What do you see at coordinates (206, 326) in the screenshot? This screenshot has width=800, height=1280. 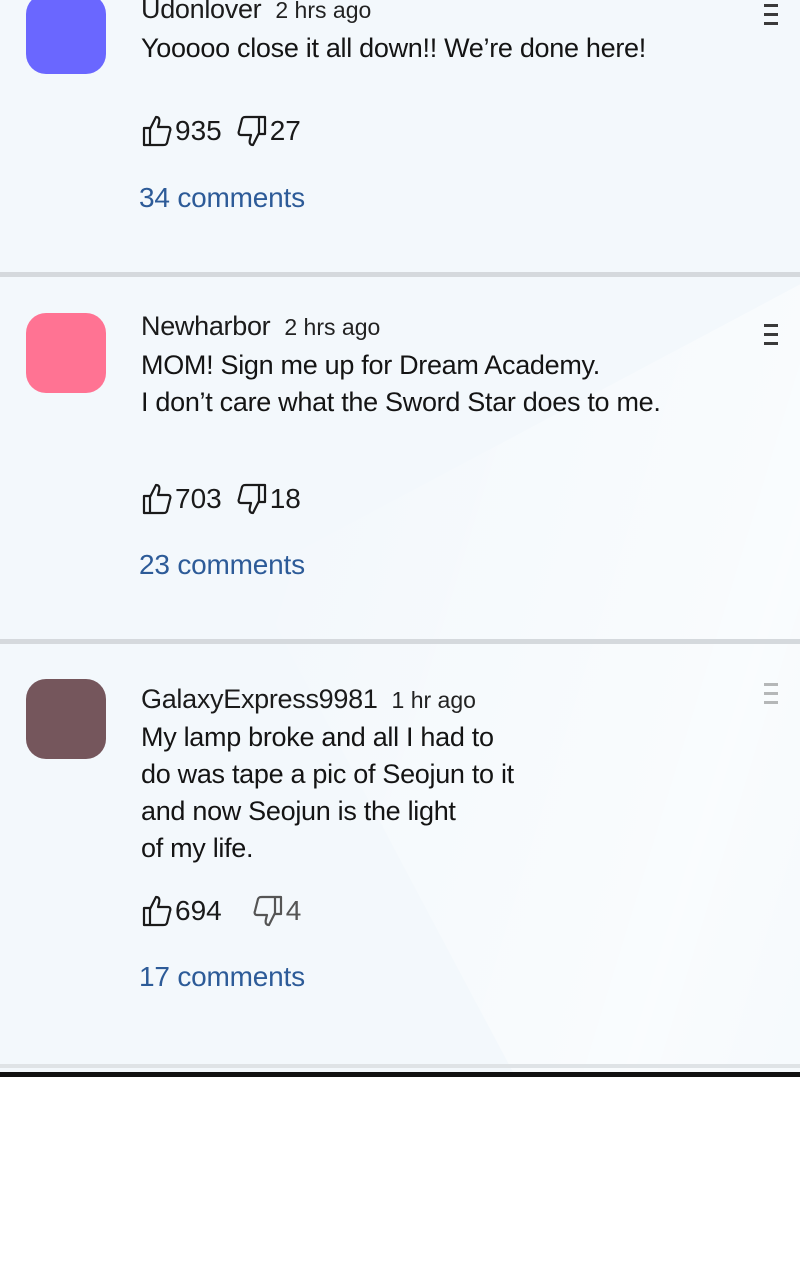 I see `comment-author: Newharbor` at bounding box center [206, 326].